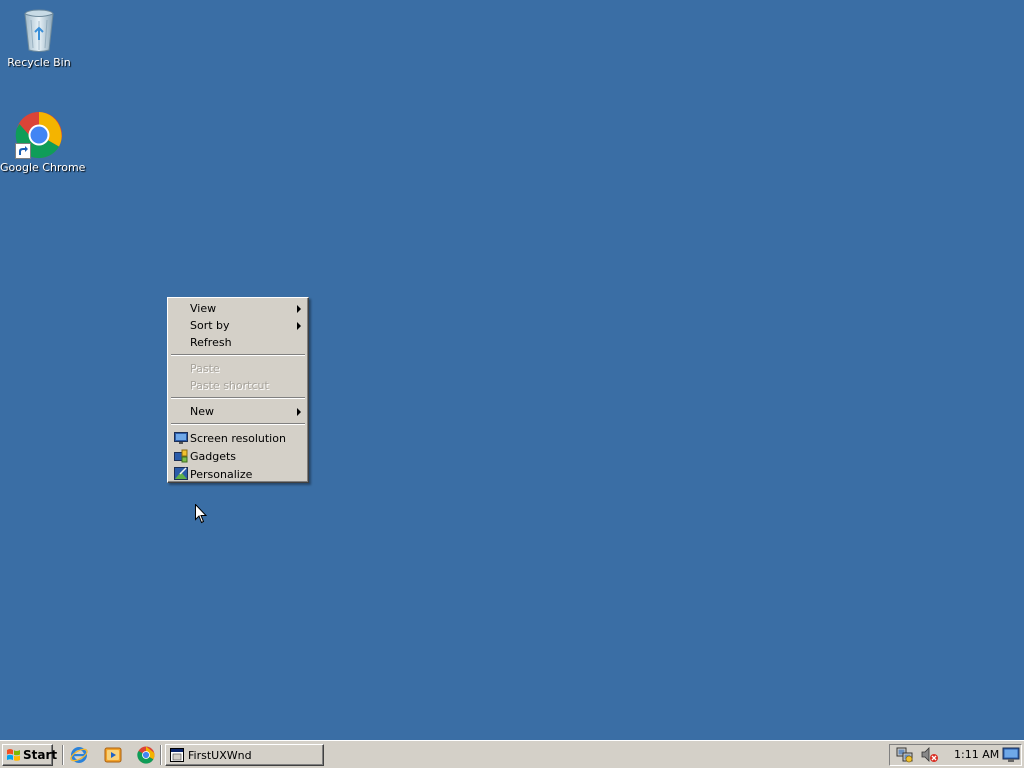  Describe the element at coordinates (23, 151) in the screenshot. I see `shortcut-arrow-icon` at that location.